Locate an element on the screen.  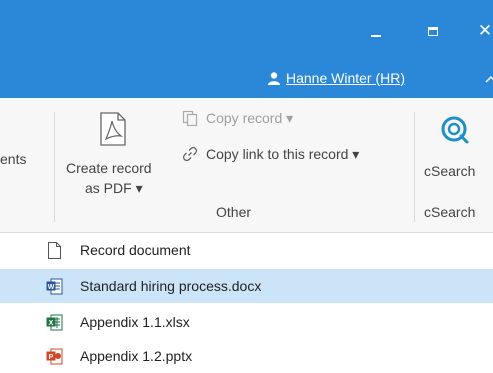
user-icon is located at coordinates (274, 78).